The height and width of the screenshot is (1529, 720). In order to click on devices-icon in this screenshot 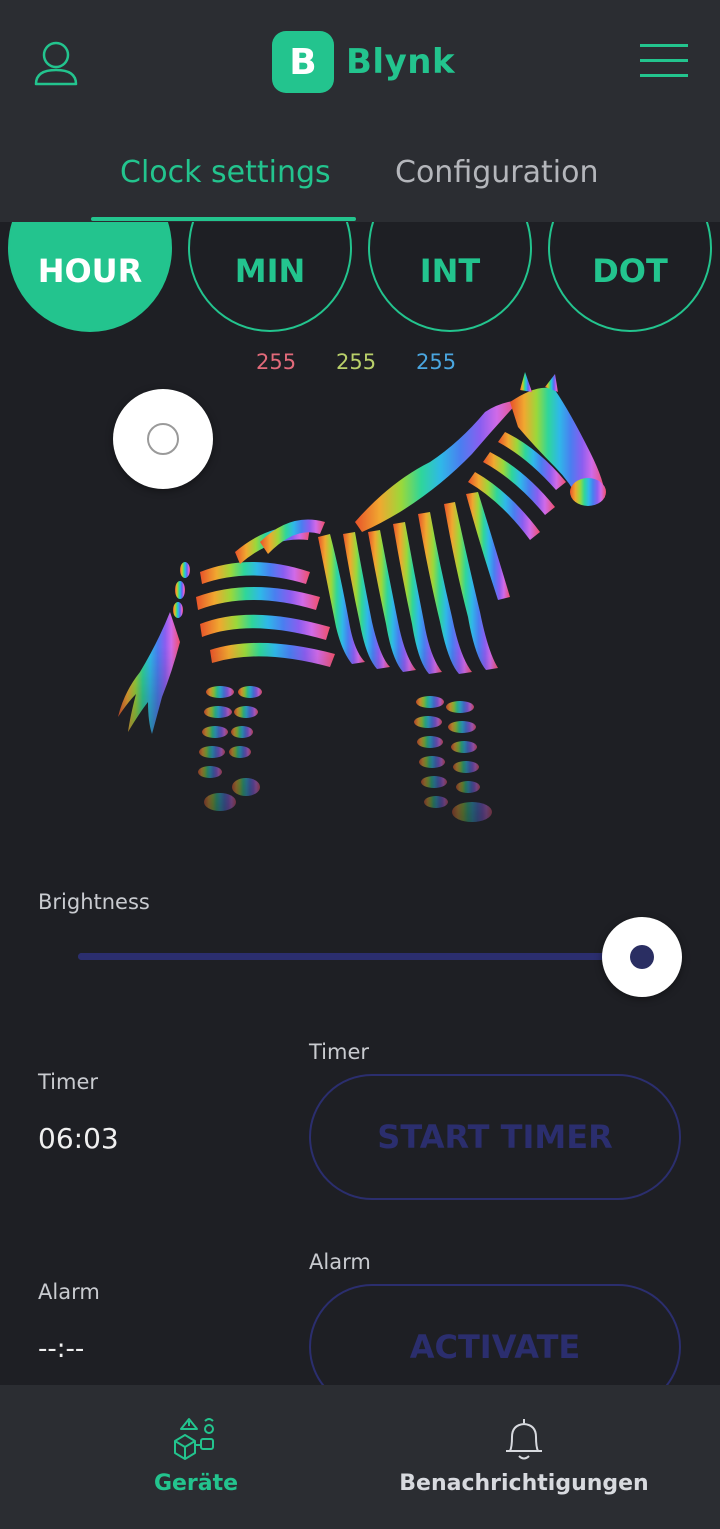, I will do `click(194, 1439)`.